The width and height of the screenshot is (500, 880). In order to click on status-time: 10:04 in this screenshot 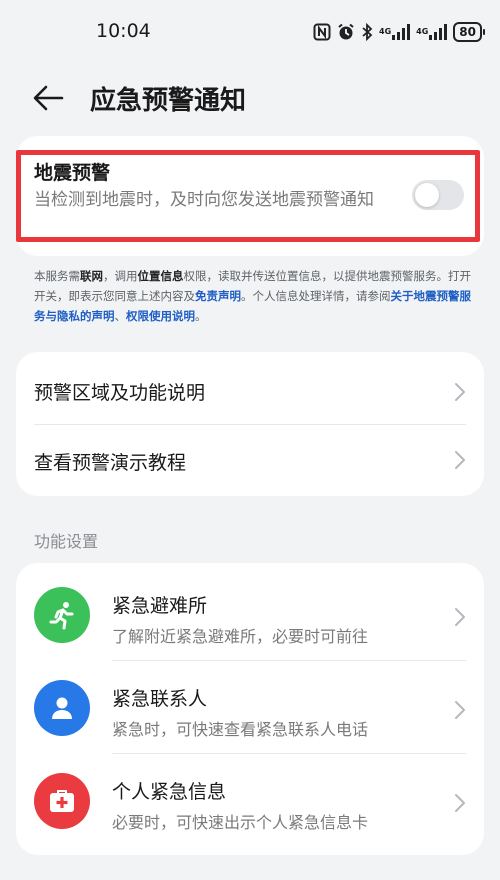, I will do `click(123, 31)`.